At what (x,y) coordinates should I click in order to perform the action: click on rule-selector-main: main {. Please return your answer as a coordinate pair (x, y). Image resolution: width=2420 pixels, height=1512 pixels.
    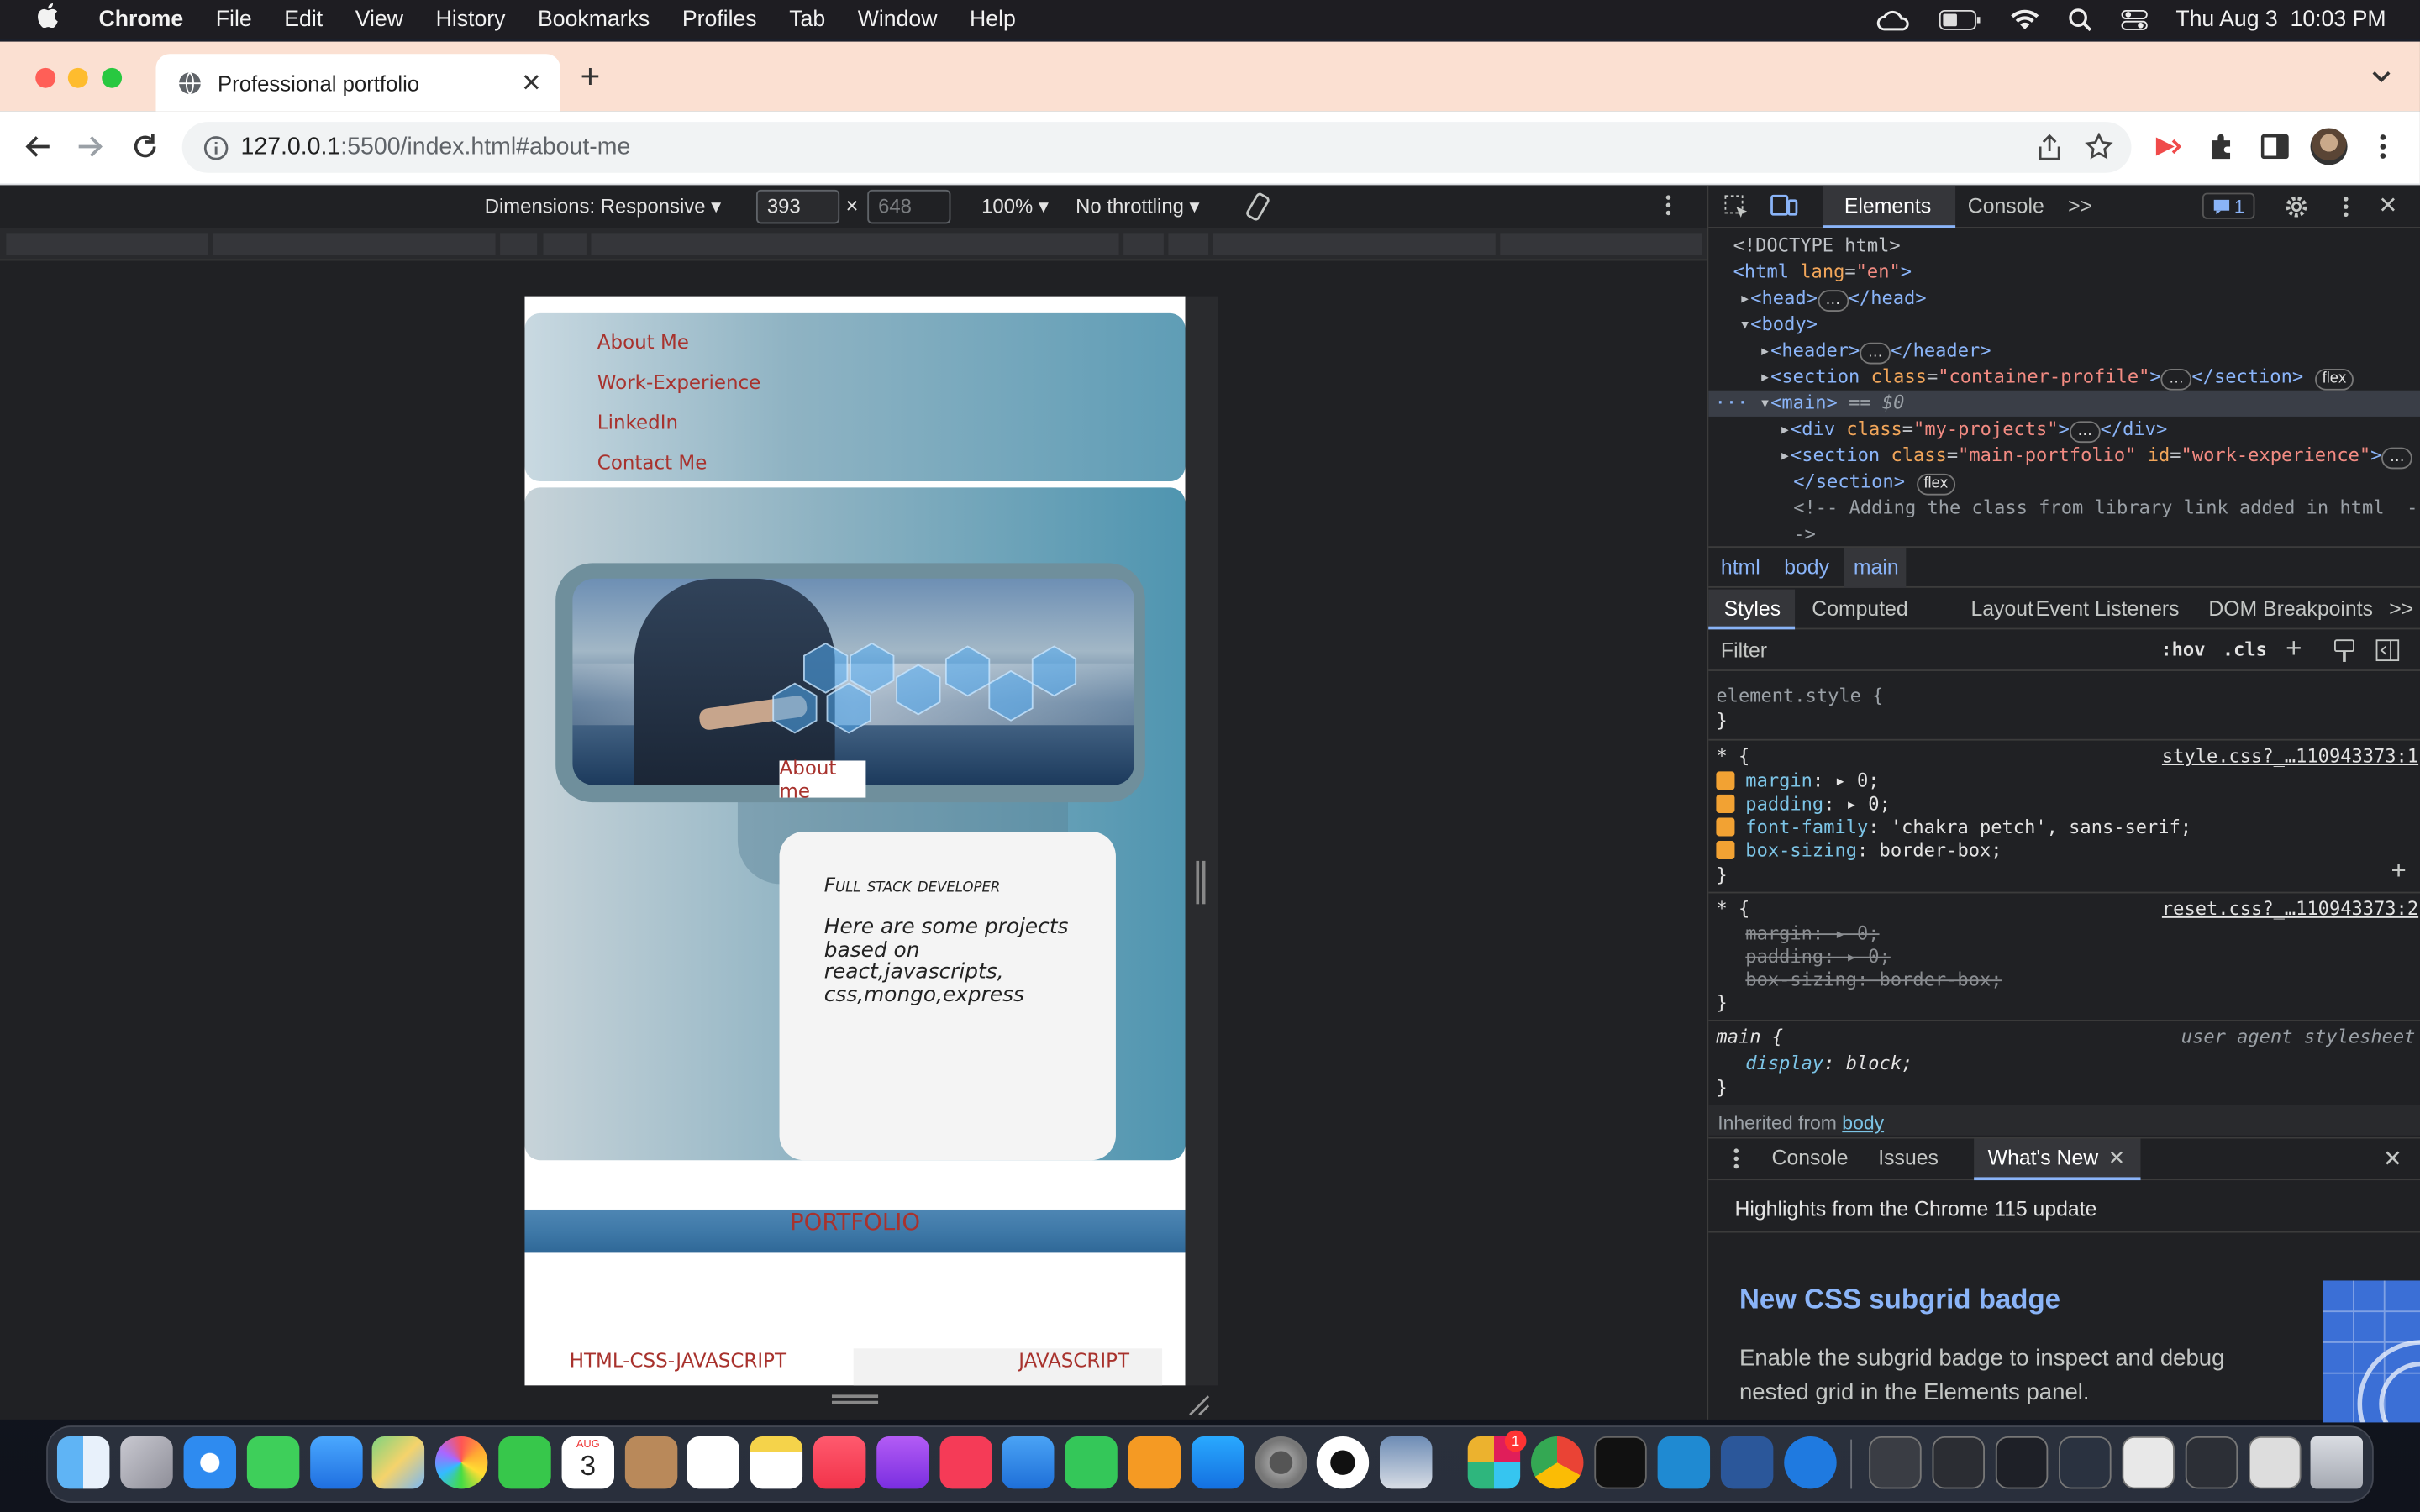
    Looking at the image, I should click on (1749, 1036).